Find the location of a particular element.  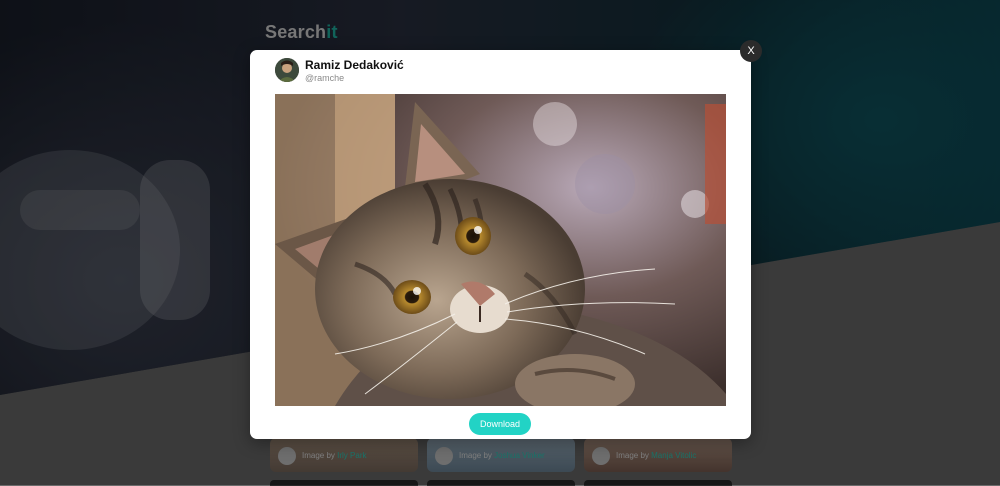

close-button: X is located at coordinates (751, 51).